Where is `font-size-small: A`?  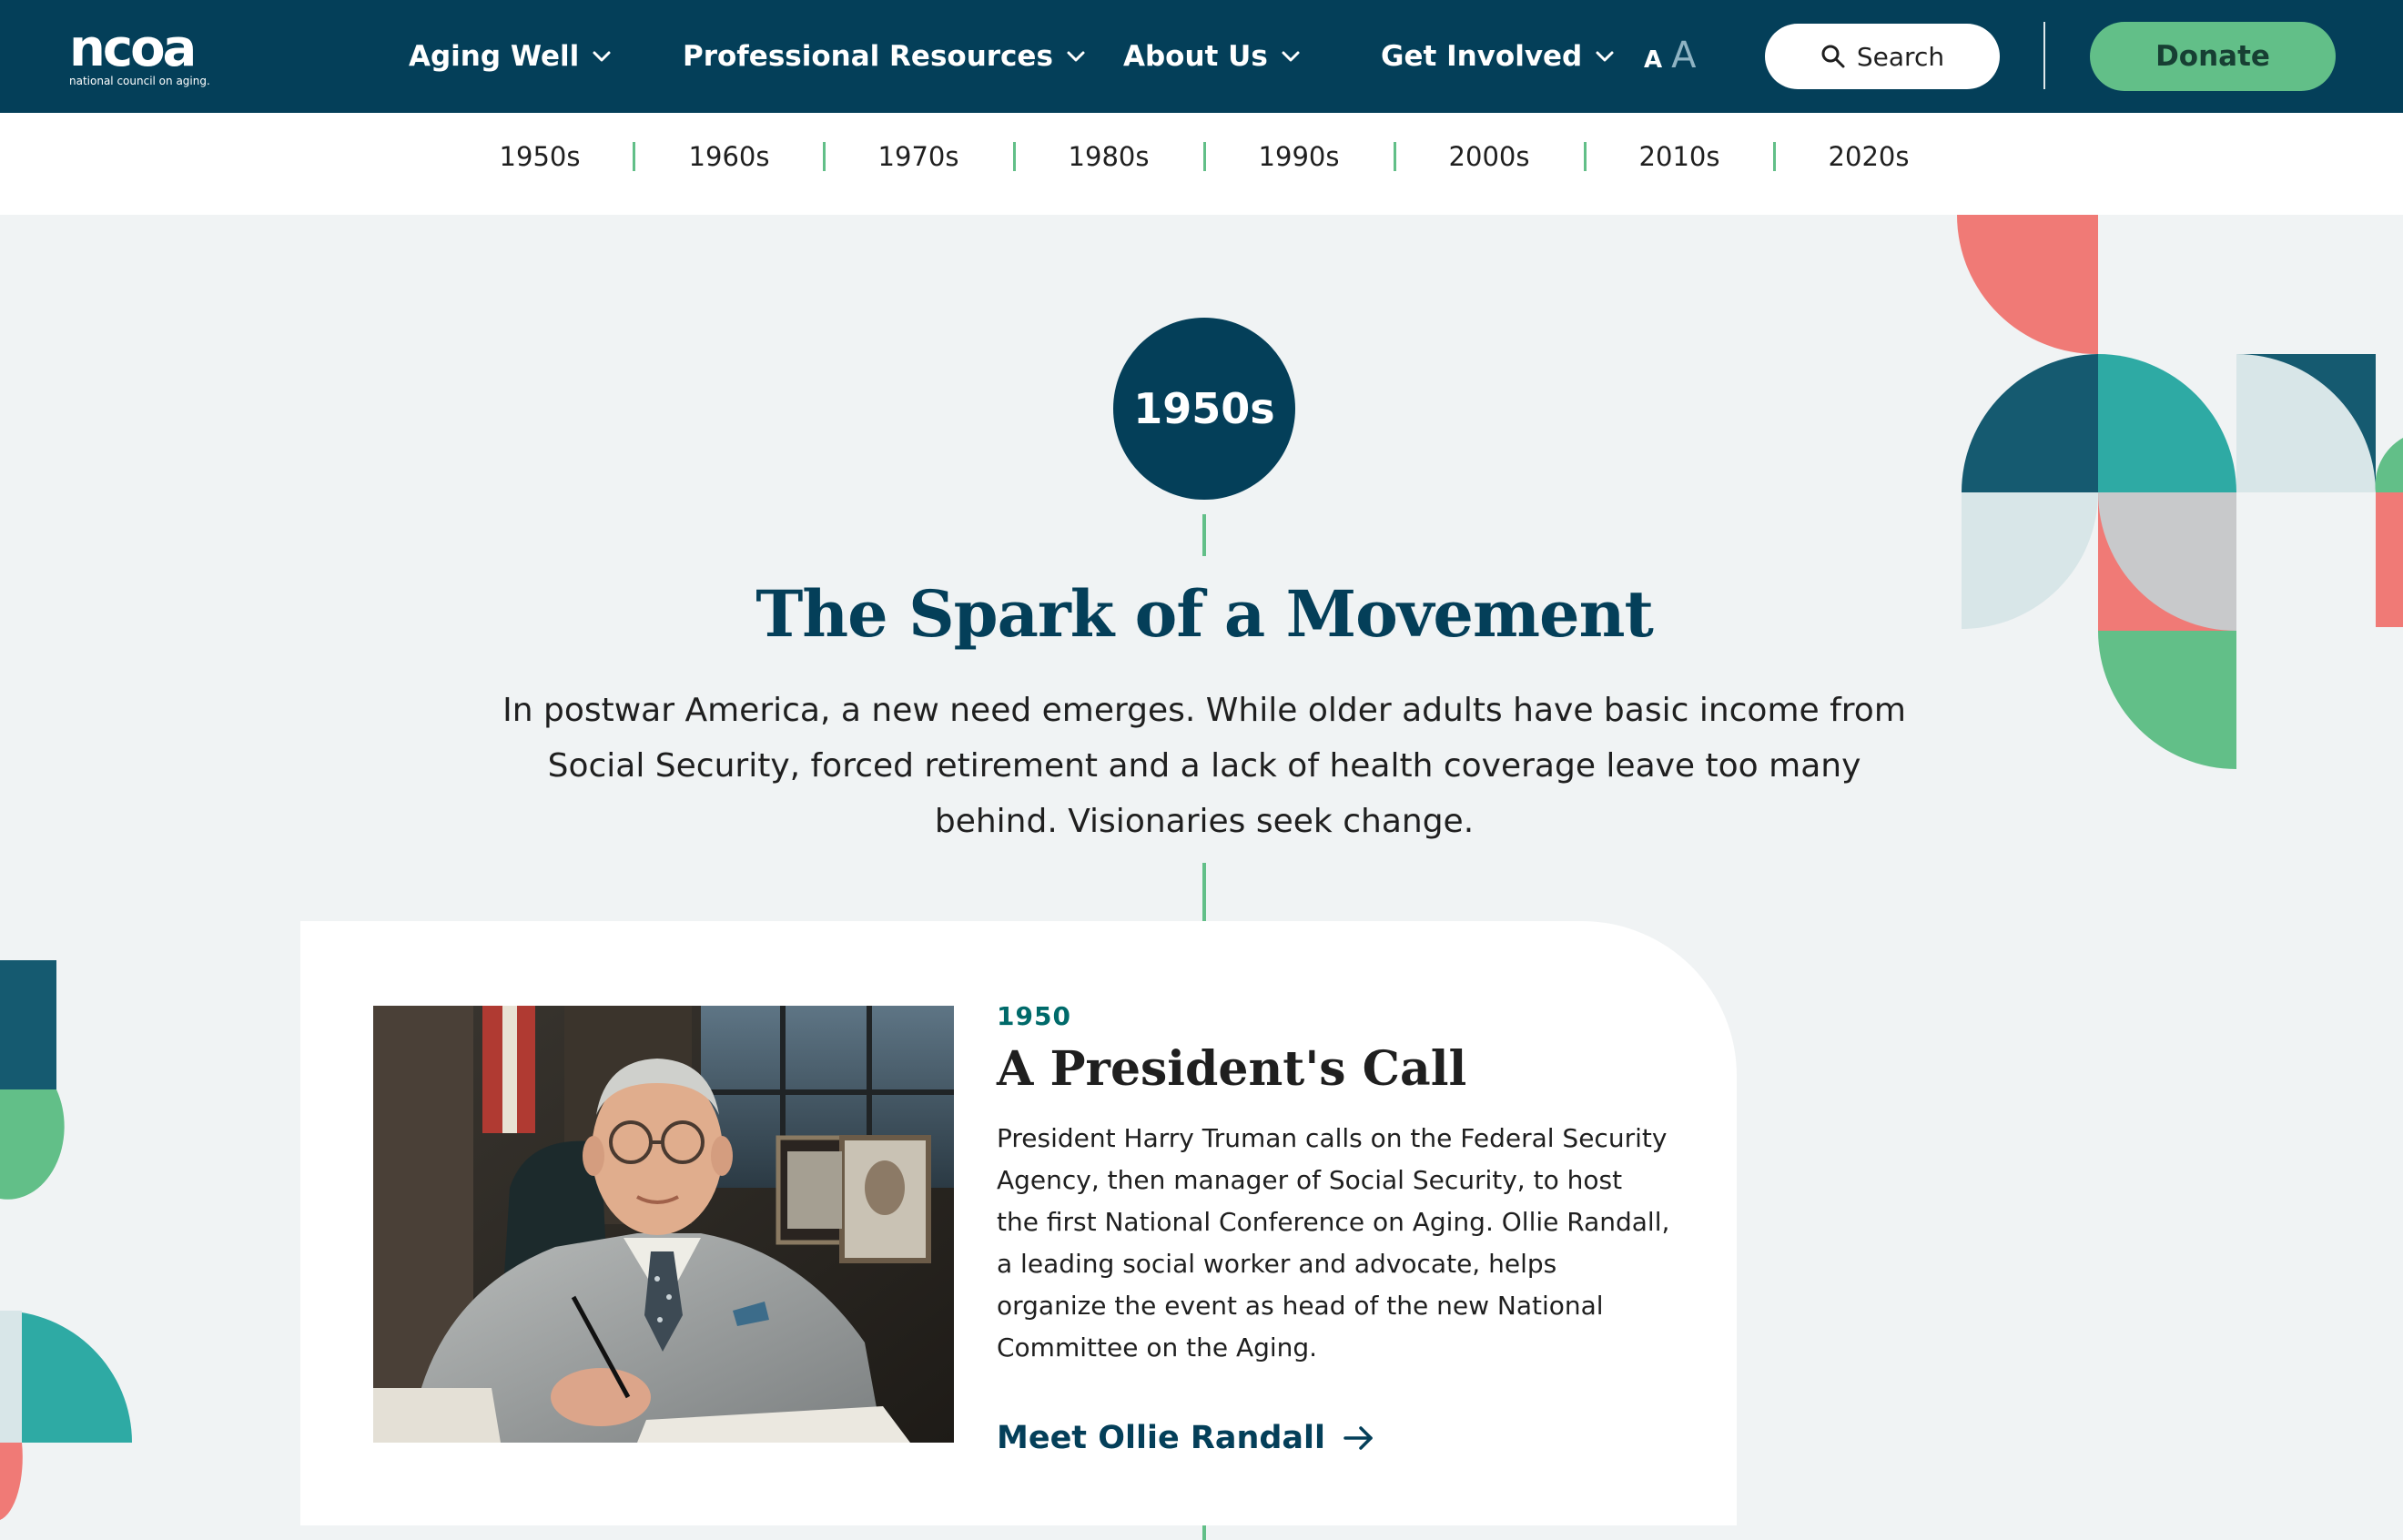 font-size-small: A is located at coordinates (1653, 60).